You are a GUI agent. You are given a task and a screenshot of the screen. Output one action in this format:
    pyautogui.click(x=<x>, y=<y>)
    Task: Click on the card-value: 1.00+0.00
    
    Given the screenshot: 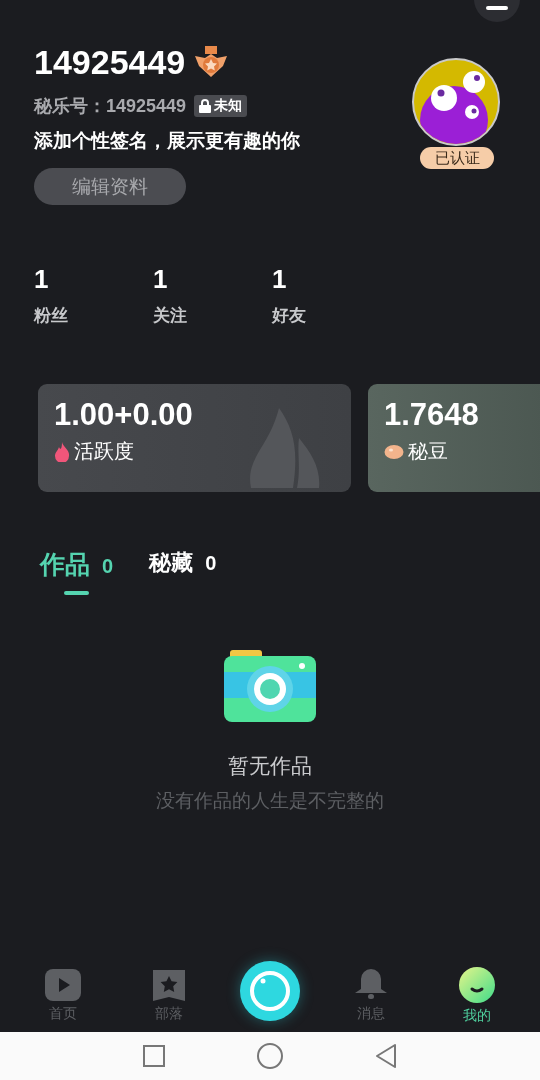 What is the action you would take?
    pyautogui.click(x=124, y=415)
    